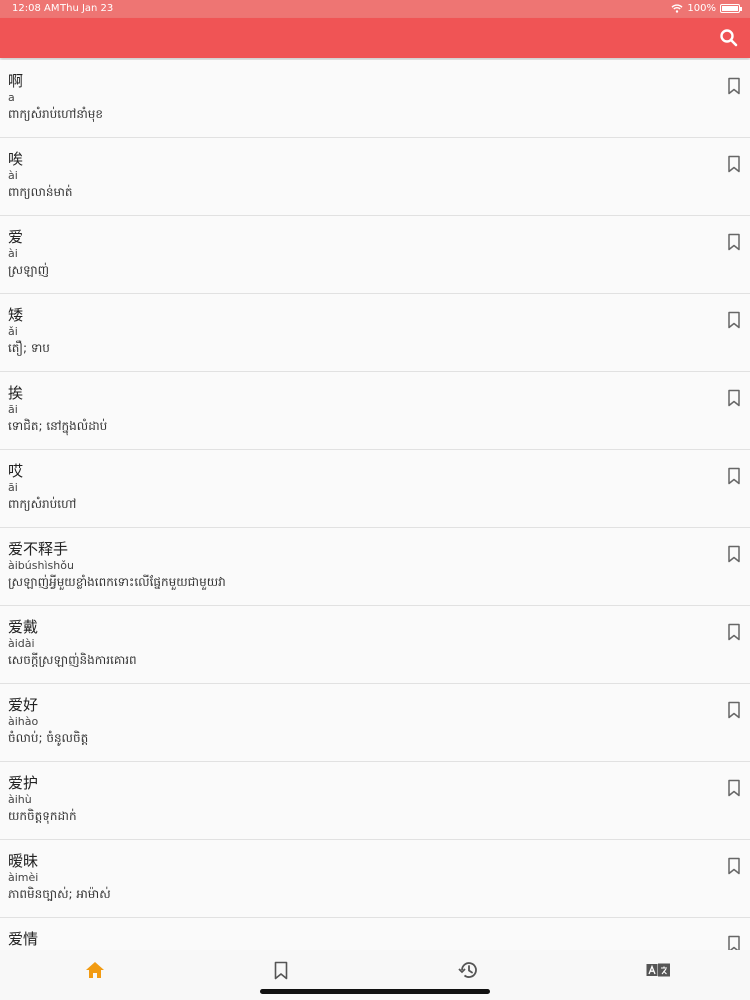 The width and height of the screenshot is (750, 1000). What do you see at coordinates (29, 348) in the screenshot?
I see `entry-definition: តឿ; ទាប` at bounding box center [29, 348].